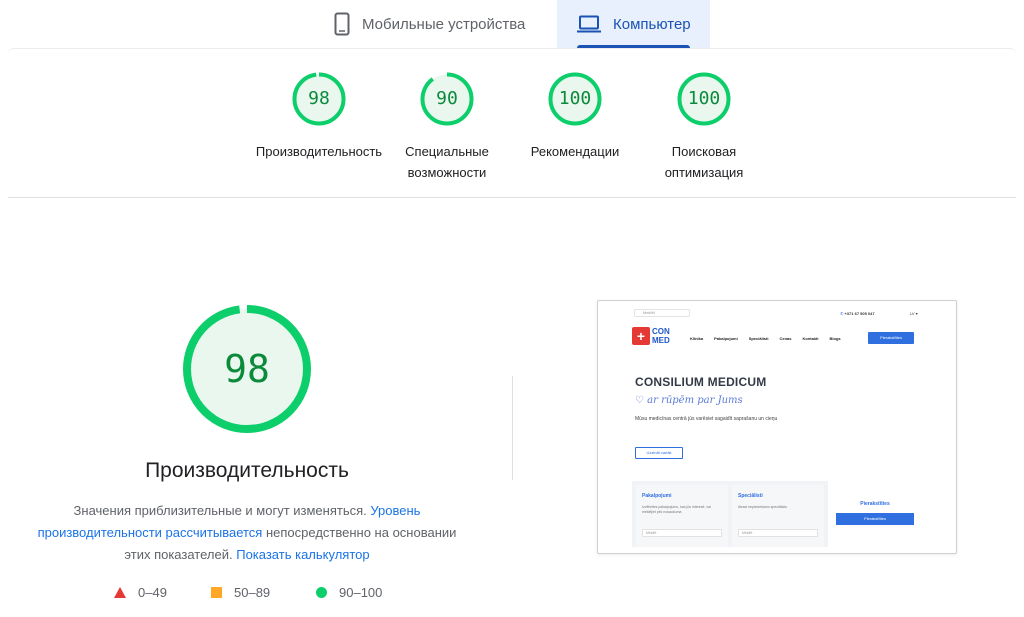  I want to click on score-value: 90, so click(447, 98).